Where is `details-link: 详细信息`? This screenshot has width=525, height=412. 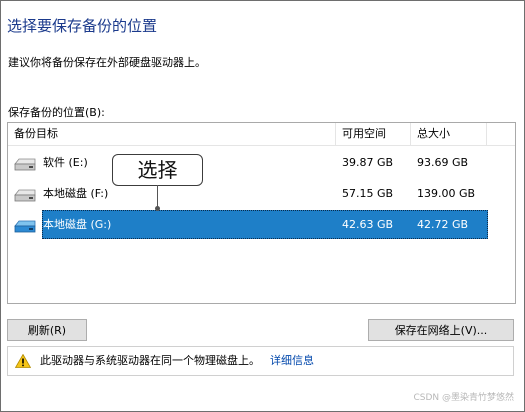
details-link: 详细信息 is located at coordinates (292, 361).